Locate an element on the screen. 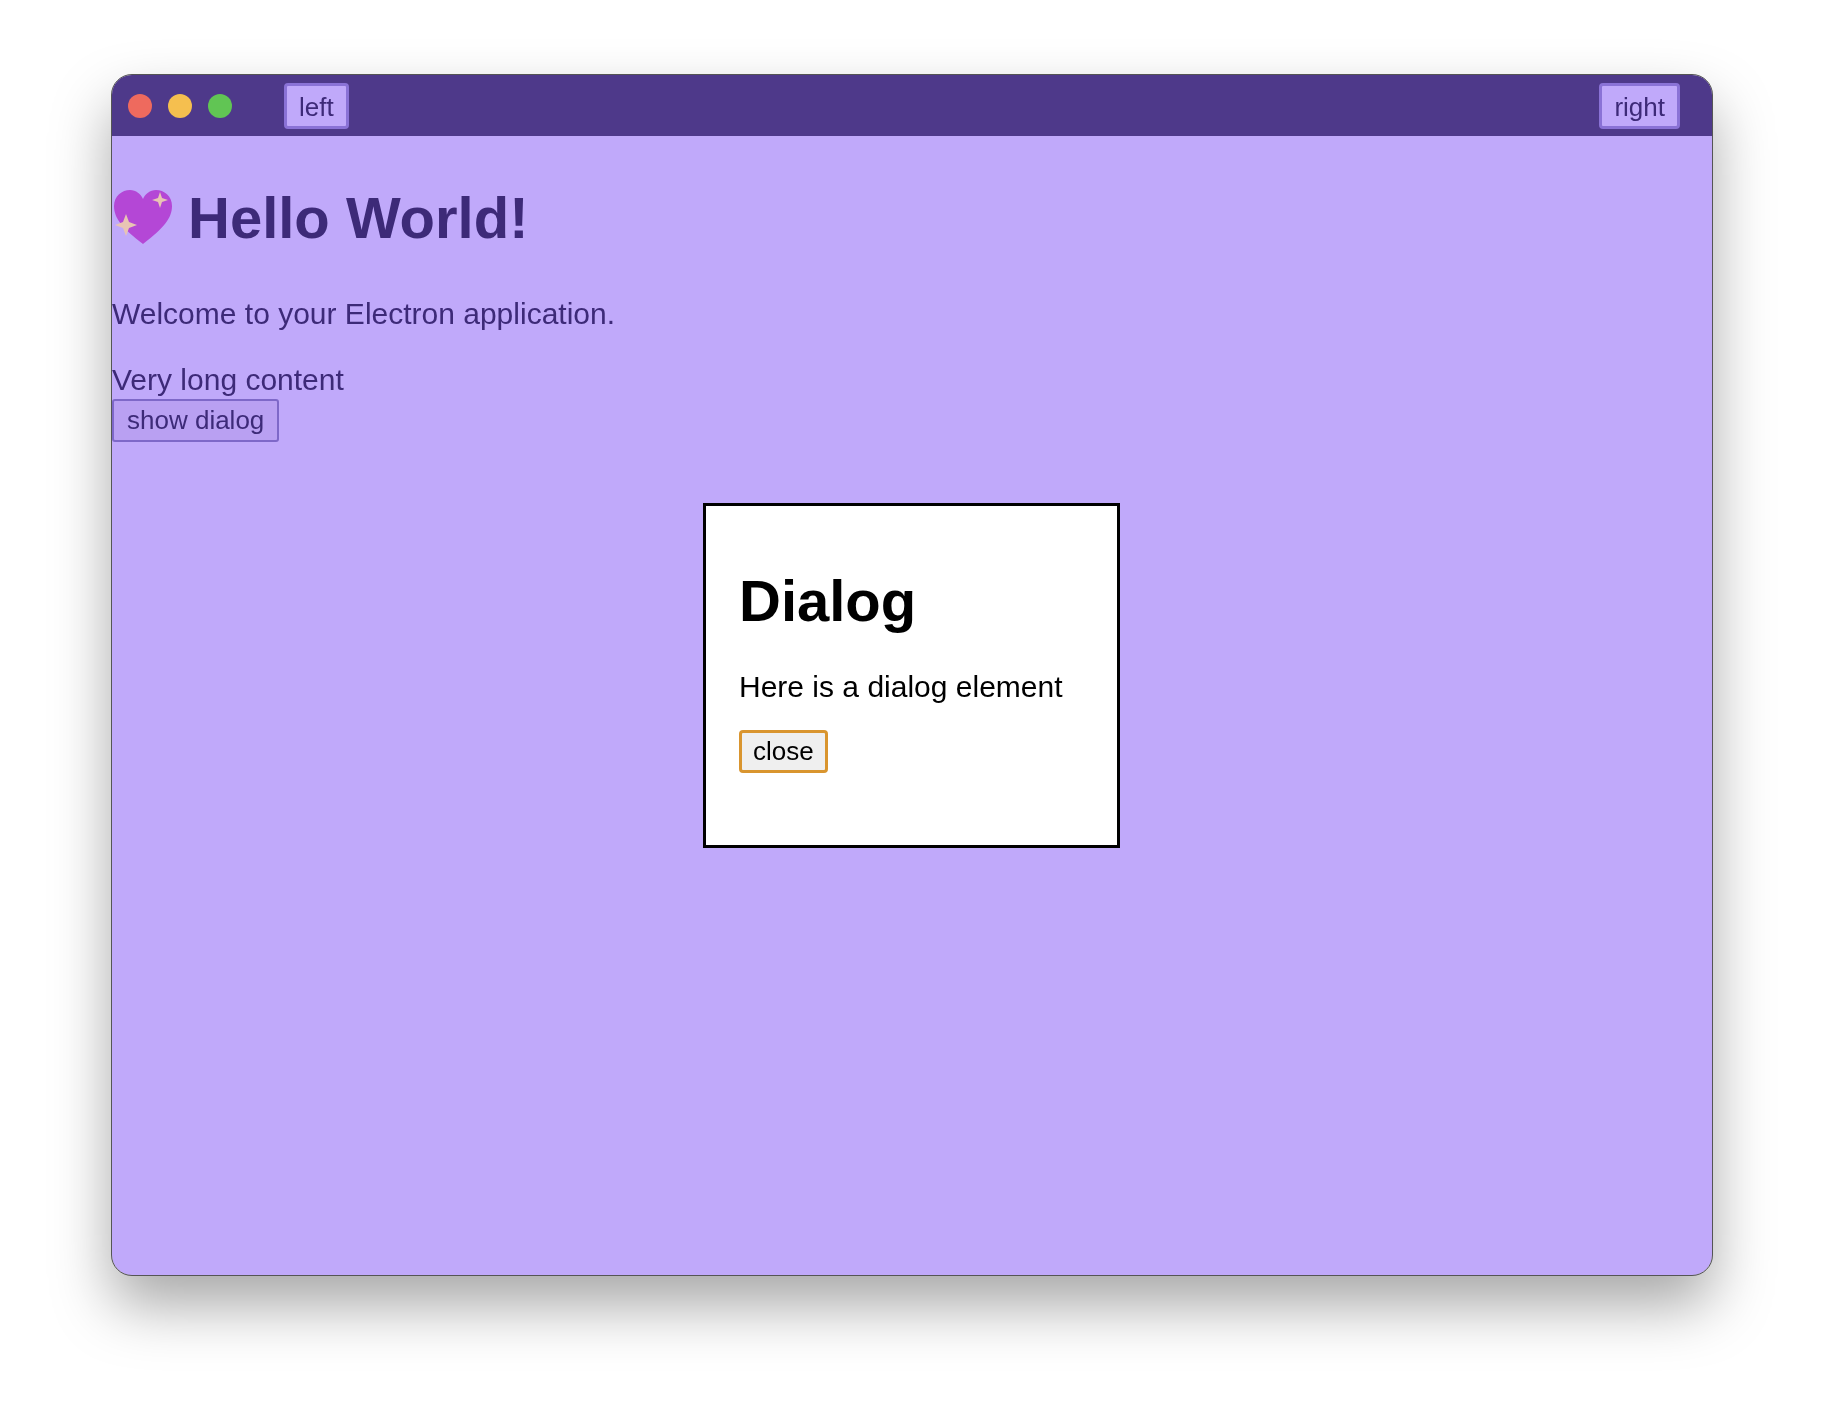 This screenshot has width=1824, height=1424. body-text: Very long content is located at coordinates (228, 380).